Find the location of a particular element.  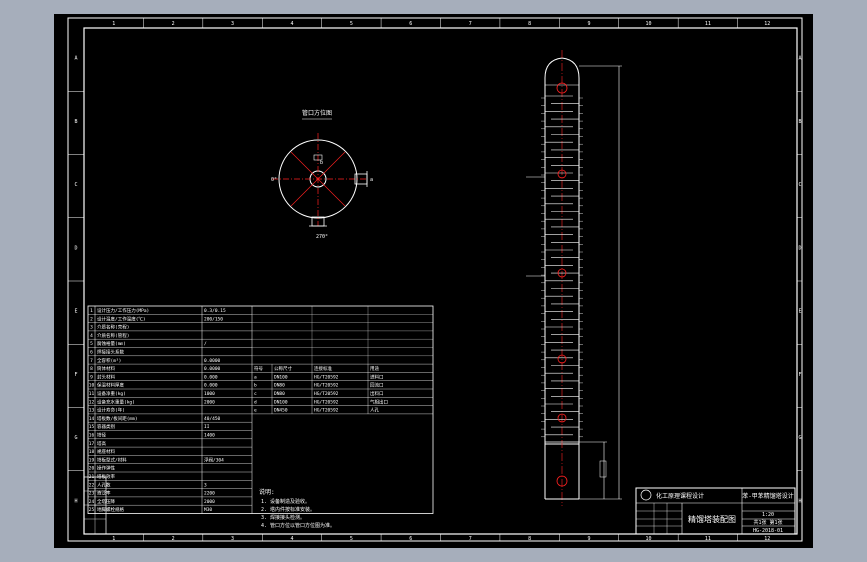

tech-row-no: 23 is located at coordinates (92, 494).